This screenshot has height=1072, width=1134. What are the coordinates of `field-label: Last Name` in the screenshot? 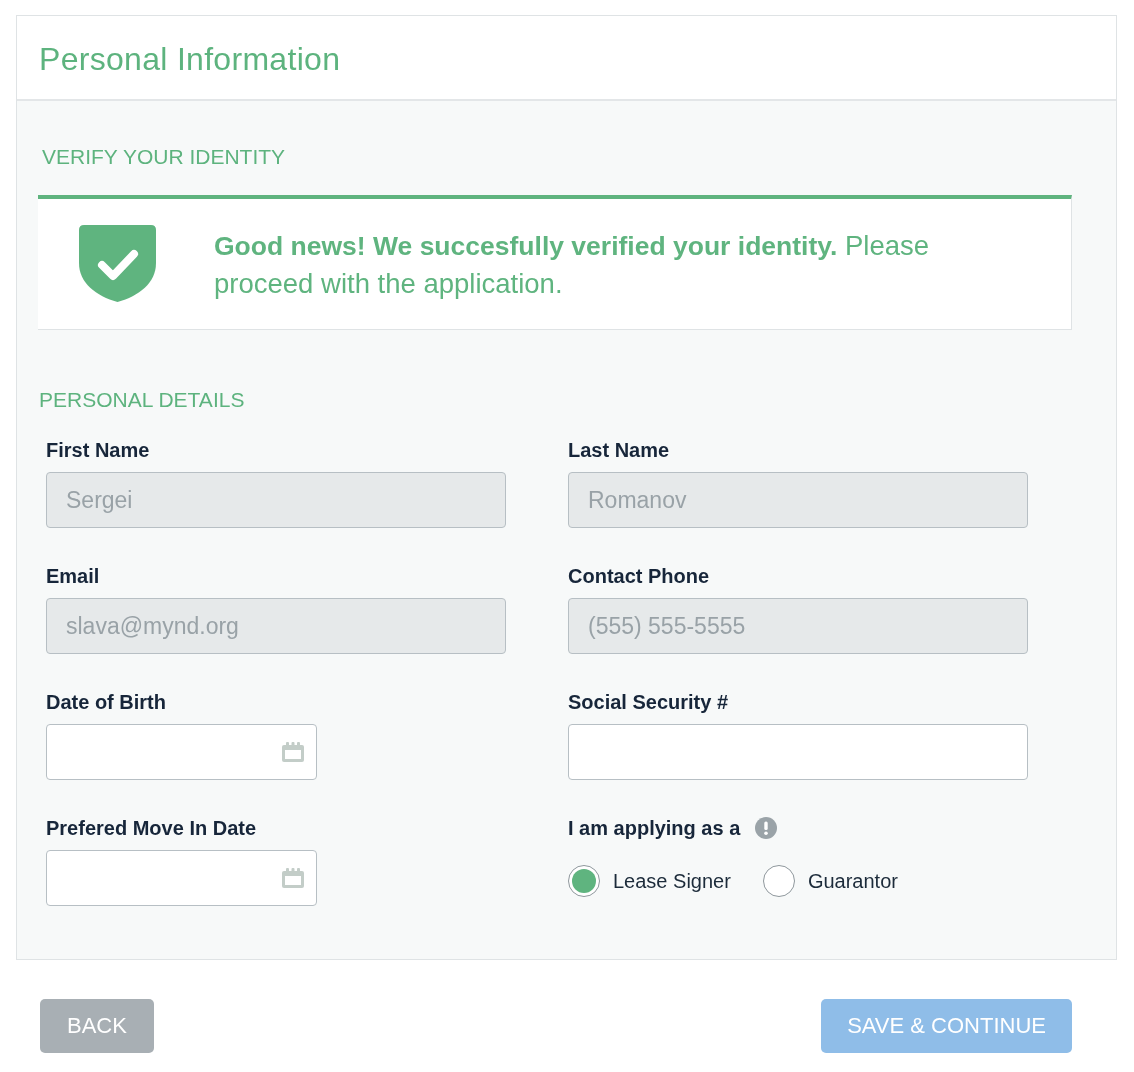 It's located at (619, 450).